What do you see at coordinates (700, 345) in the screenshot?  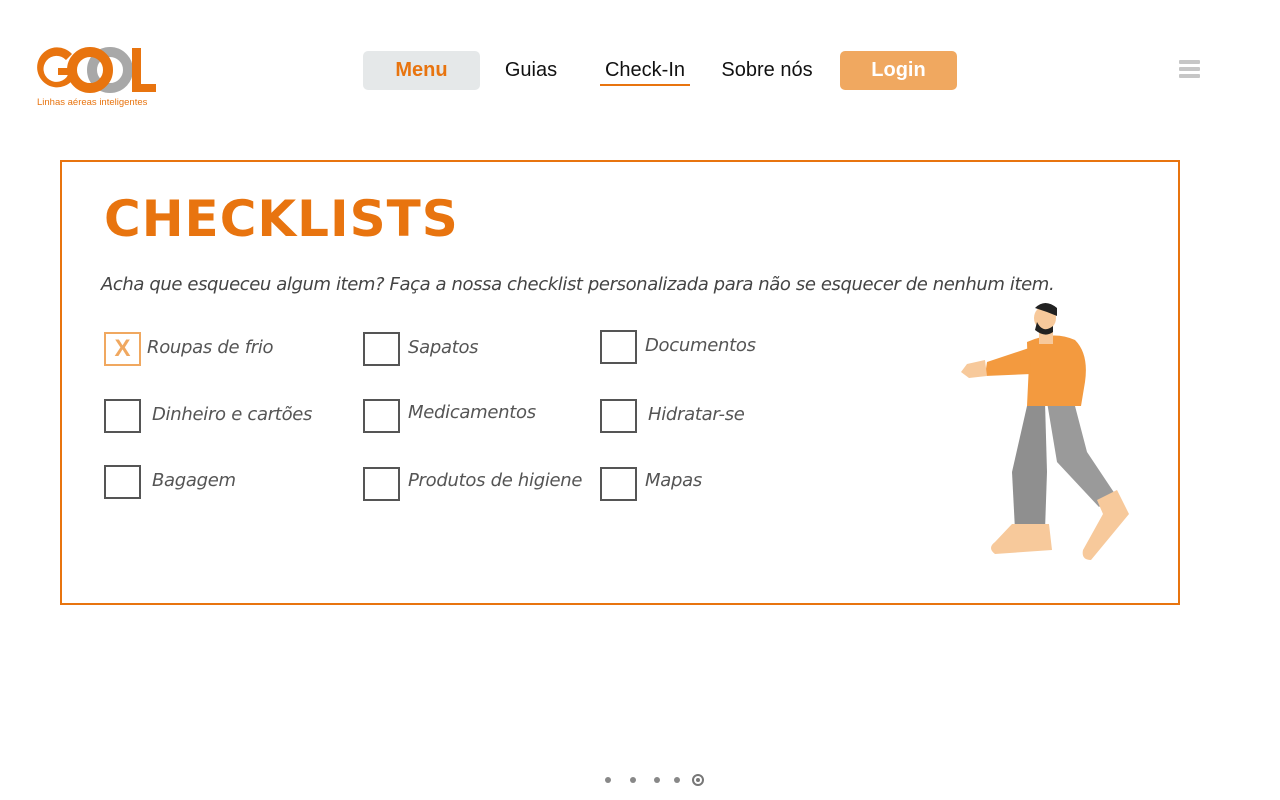 I see `checklist-item-label: Documentos` at bounding box center [700, 345].